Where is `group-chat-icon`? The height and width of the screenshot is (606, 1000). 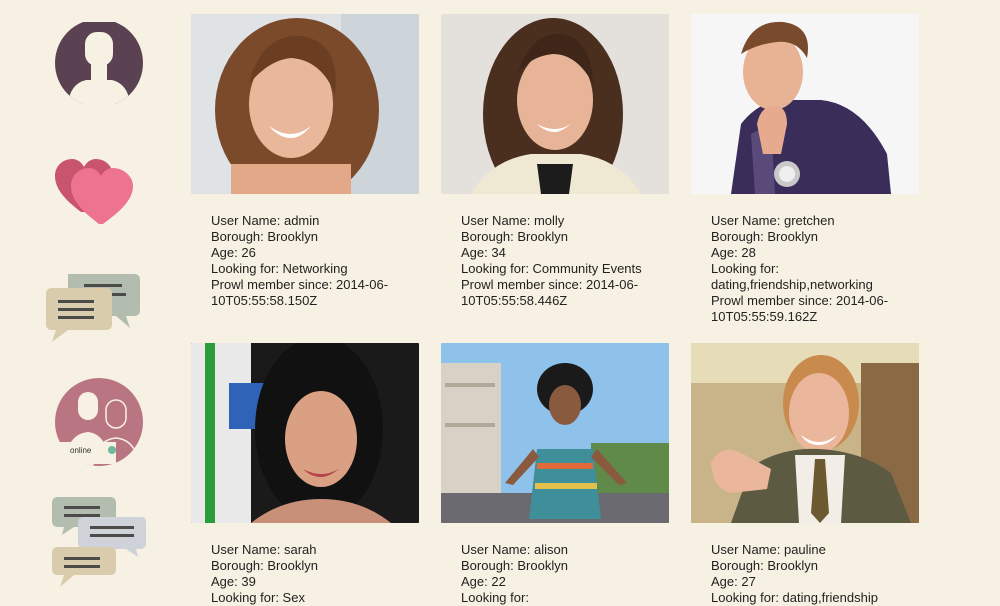
group-chat-icon is located at coordinates (99, 542).